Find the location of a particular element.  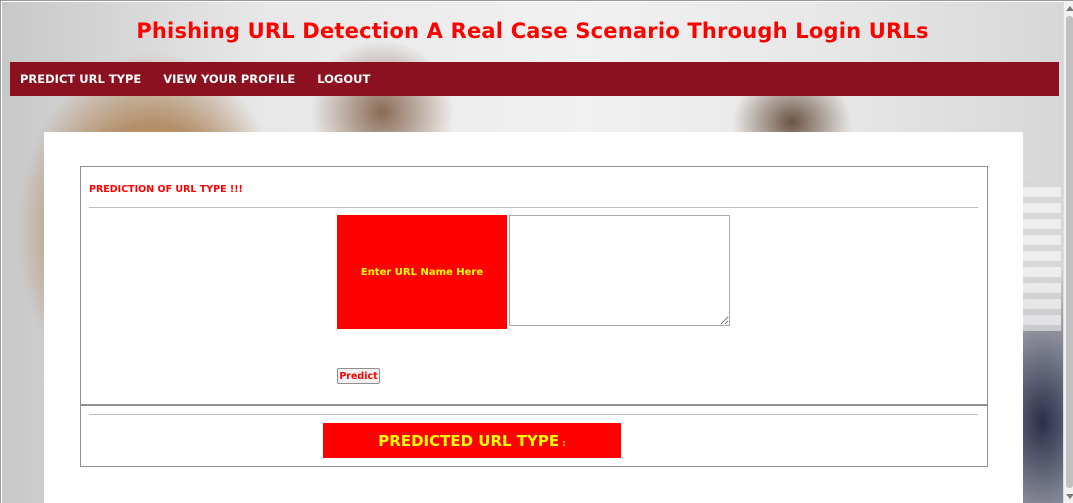

predicted-url-type-label: PREDICTED URL TYPE is located at coordinates (469, 440).